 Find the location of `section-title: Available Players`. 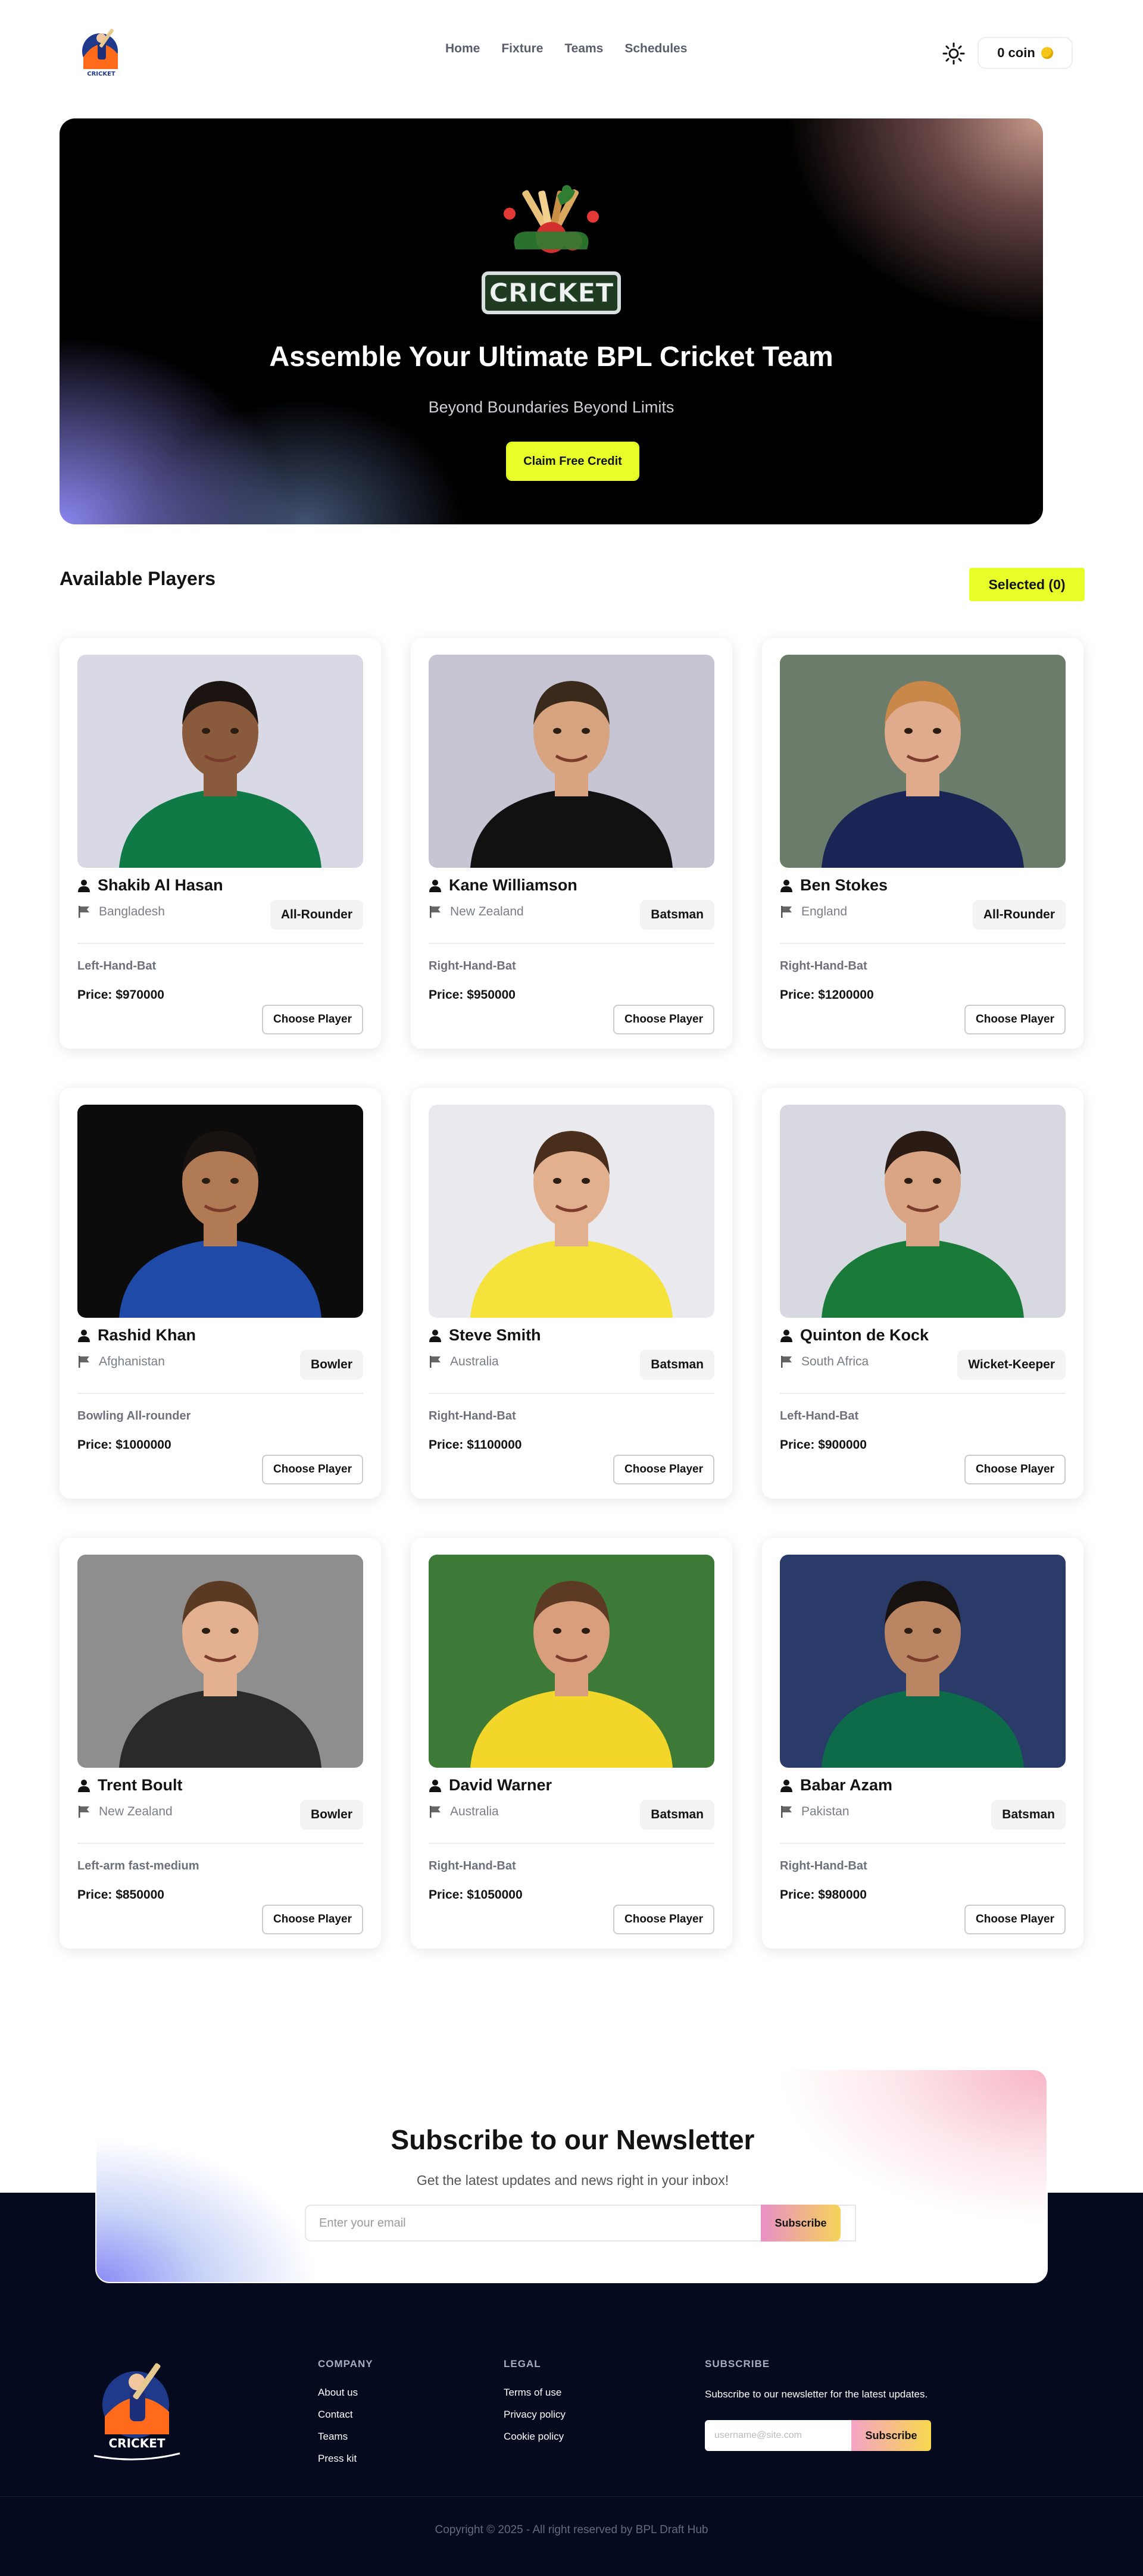

section-title: Available Players is located at coordinates (138, 578).